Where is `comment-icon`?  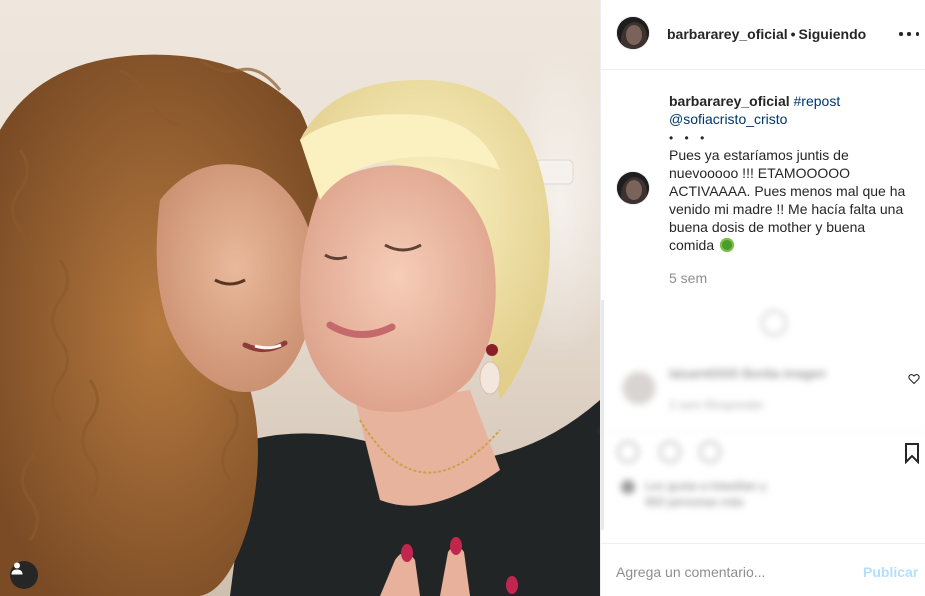
comment-icon is located at coordinates (670, 452).